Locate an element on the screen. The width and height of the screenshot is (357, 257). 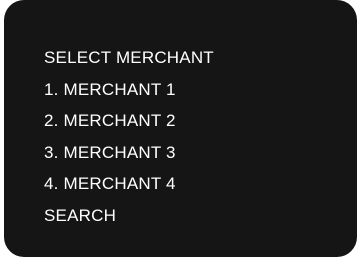
menu-item-merchant-2: 2. MERCHANT 2 is located at coordinates (129, 121).